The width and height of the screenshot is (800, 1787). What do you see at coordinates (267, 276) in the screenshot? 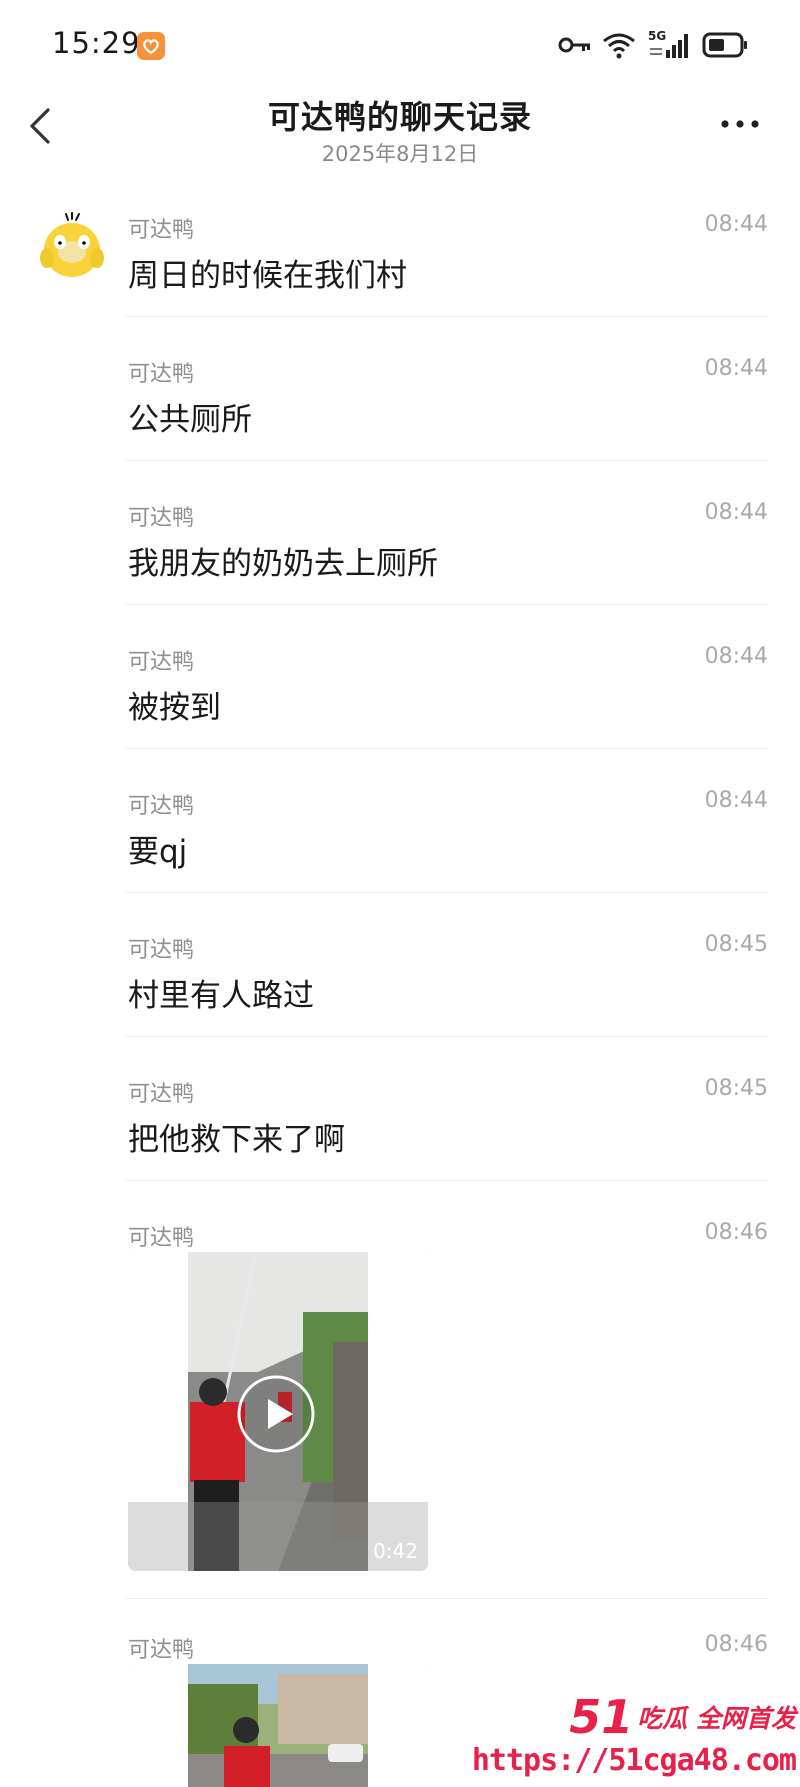
I see `message-text: 周日的时候在我们村` at bounding box center [267, 276].